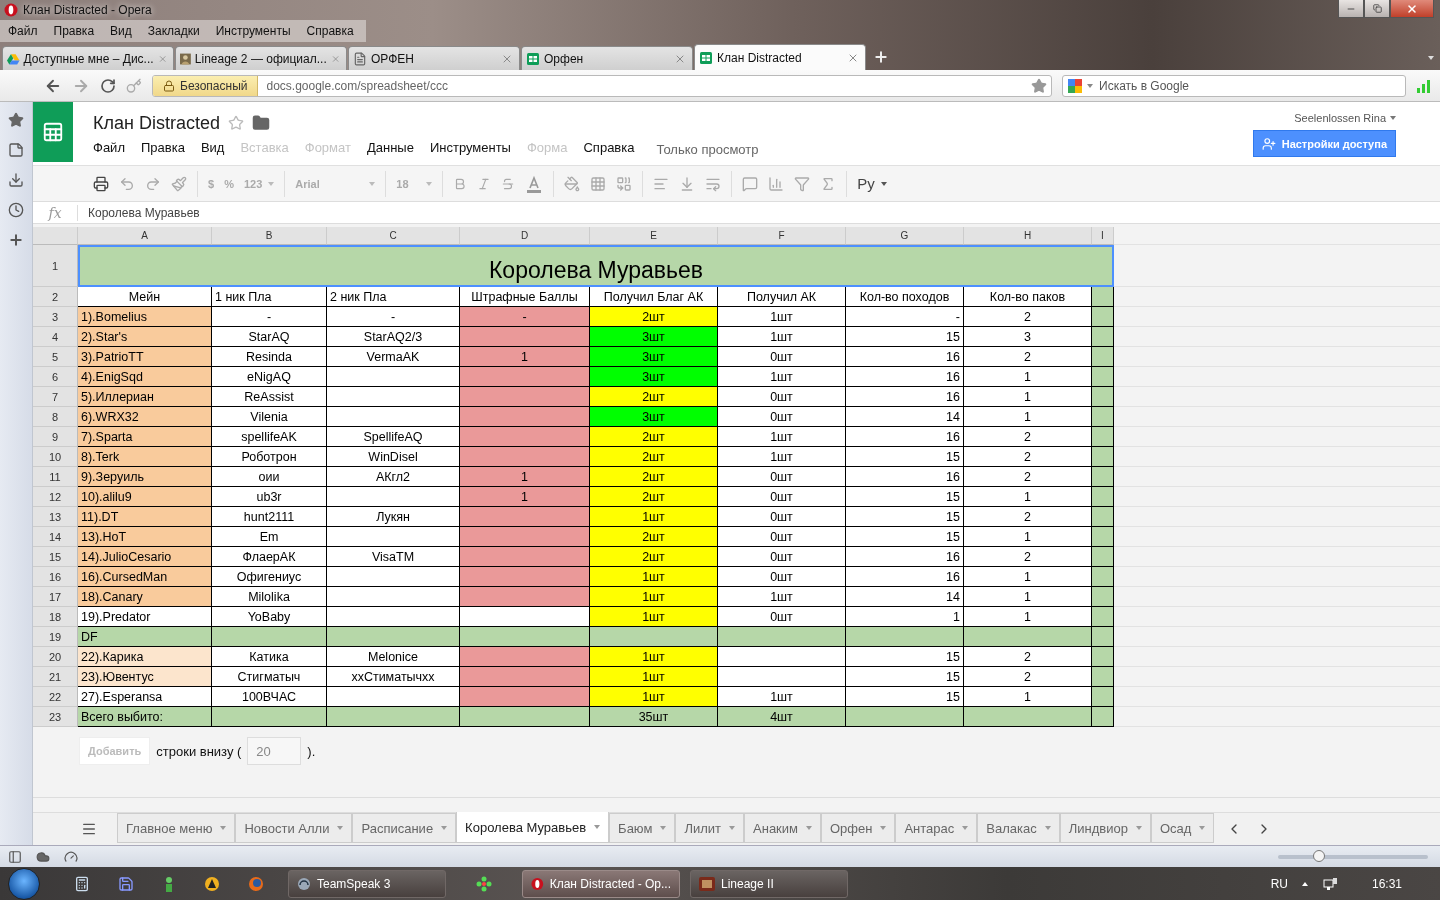  I want to click on browser-tab: ОРФЕН, so click(434, 58).